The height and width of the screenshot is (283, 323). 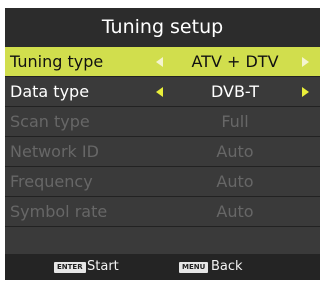 I want to click on symbol-rate-value: Auto, so click(x=235, y=211).